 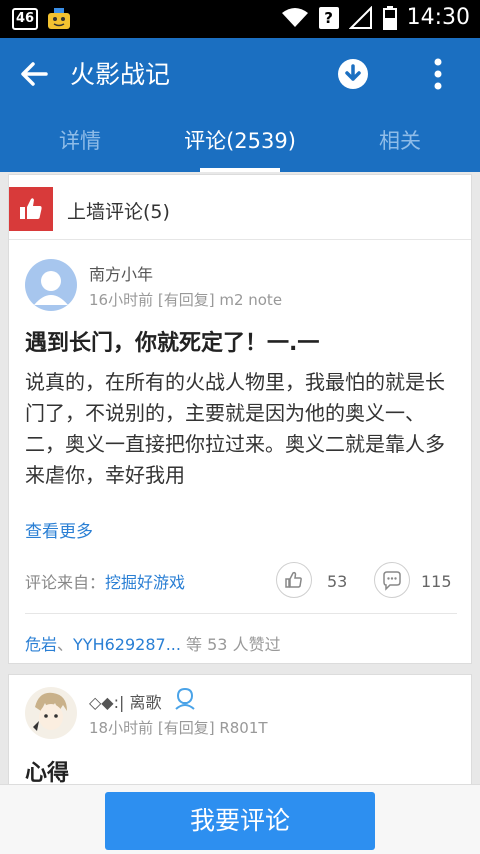 What do you see at coordinates (240, 74) in the screenshot?
I see `app-bar: 火影战记` at bounding box center [240, 74].